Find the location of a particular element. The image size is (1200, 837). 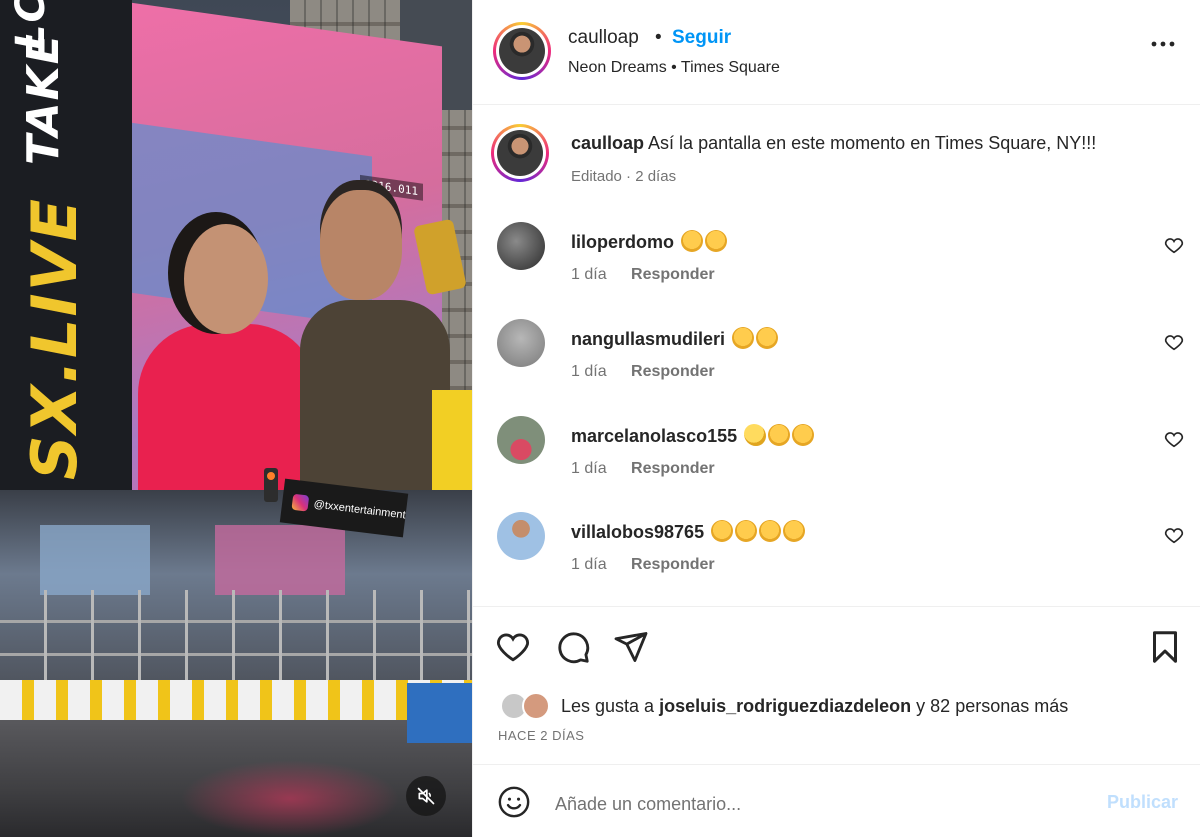

emoji-smiley-icon is located at coordinates (514, 802).